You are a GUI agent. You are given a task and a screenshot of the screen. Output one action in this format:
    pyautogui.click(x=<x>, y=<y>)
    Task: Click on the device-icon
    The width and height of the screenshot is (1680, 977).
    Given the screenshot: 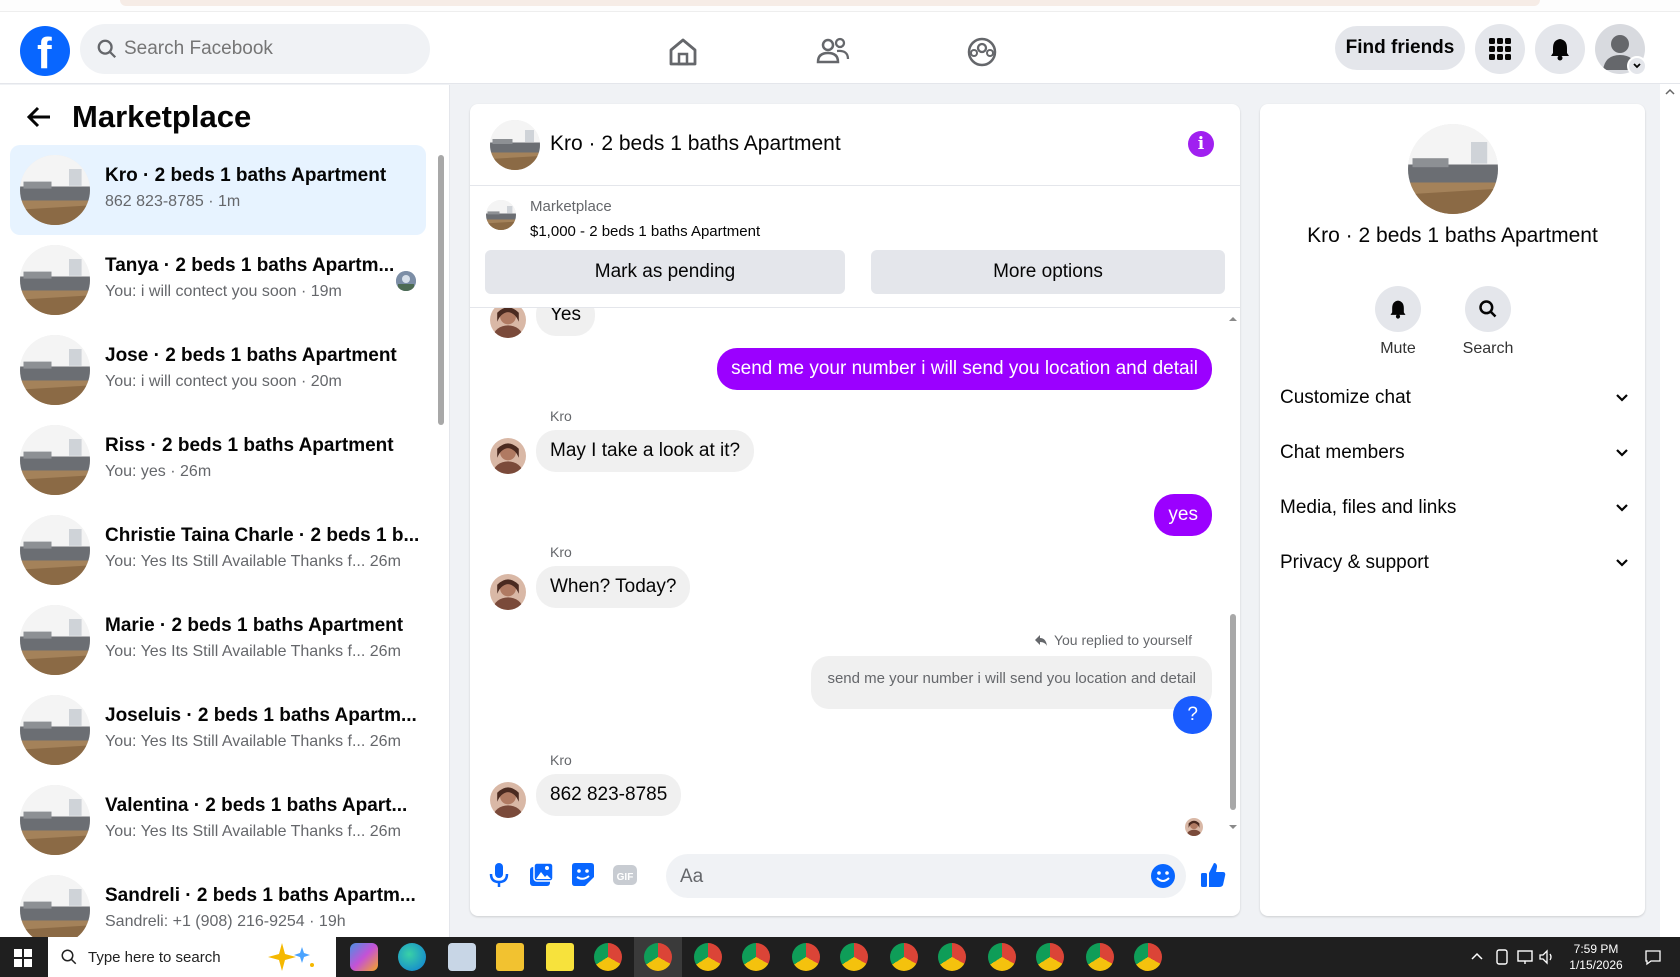 What is the action you would take?
    pyautogui.click(x=1502, y=957)
    